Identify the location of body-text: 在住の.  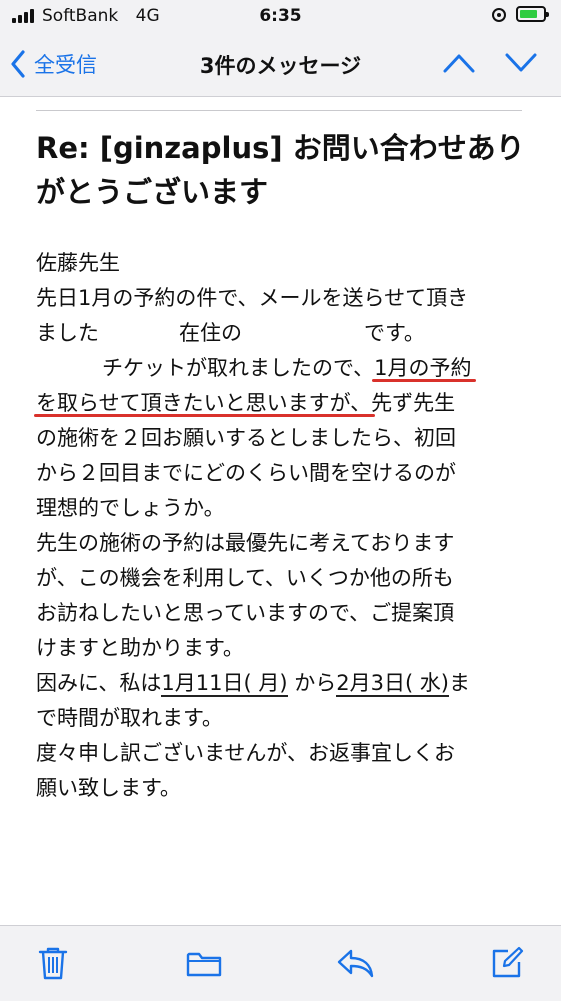
(210, 333).